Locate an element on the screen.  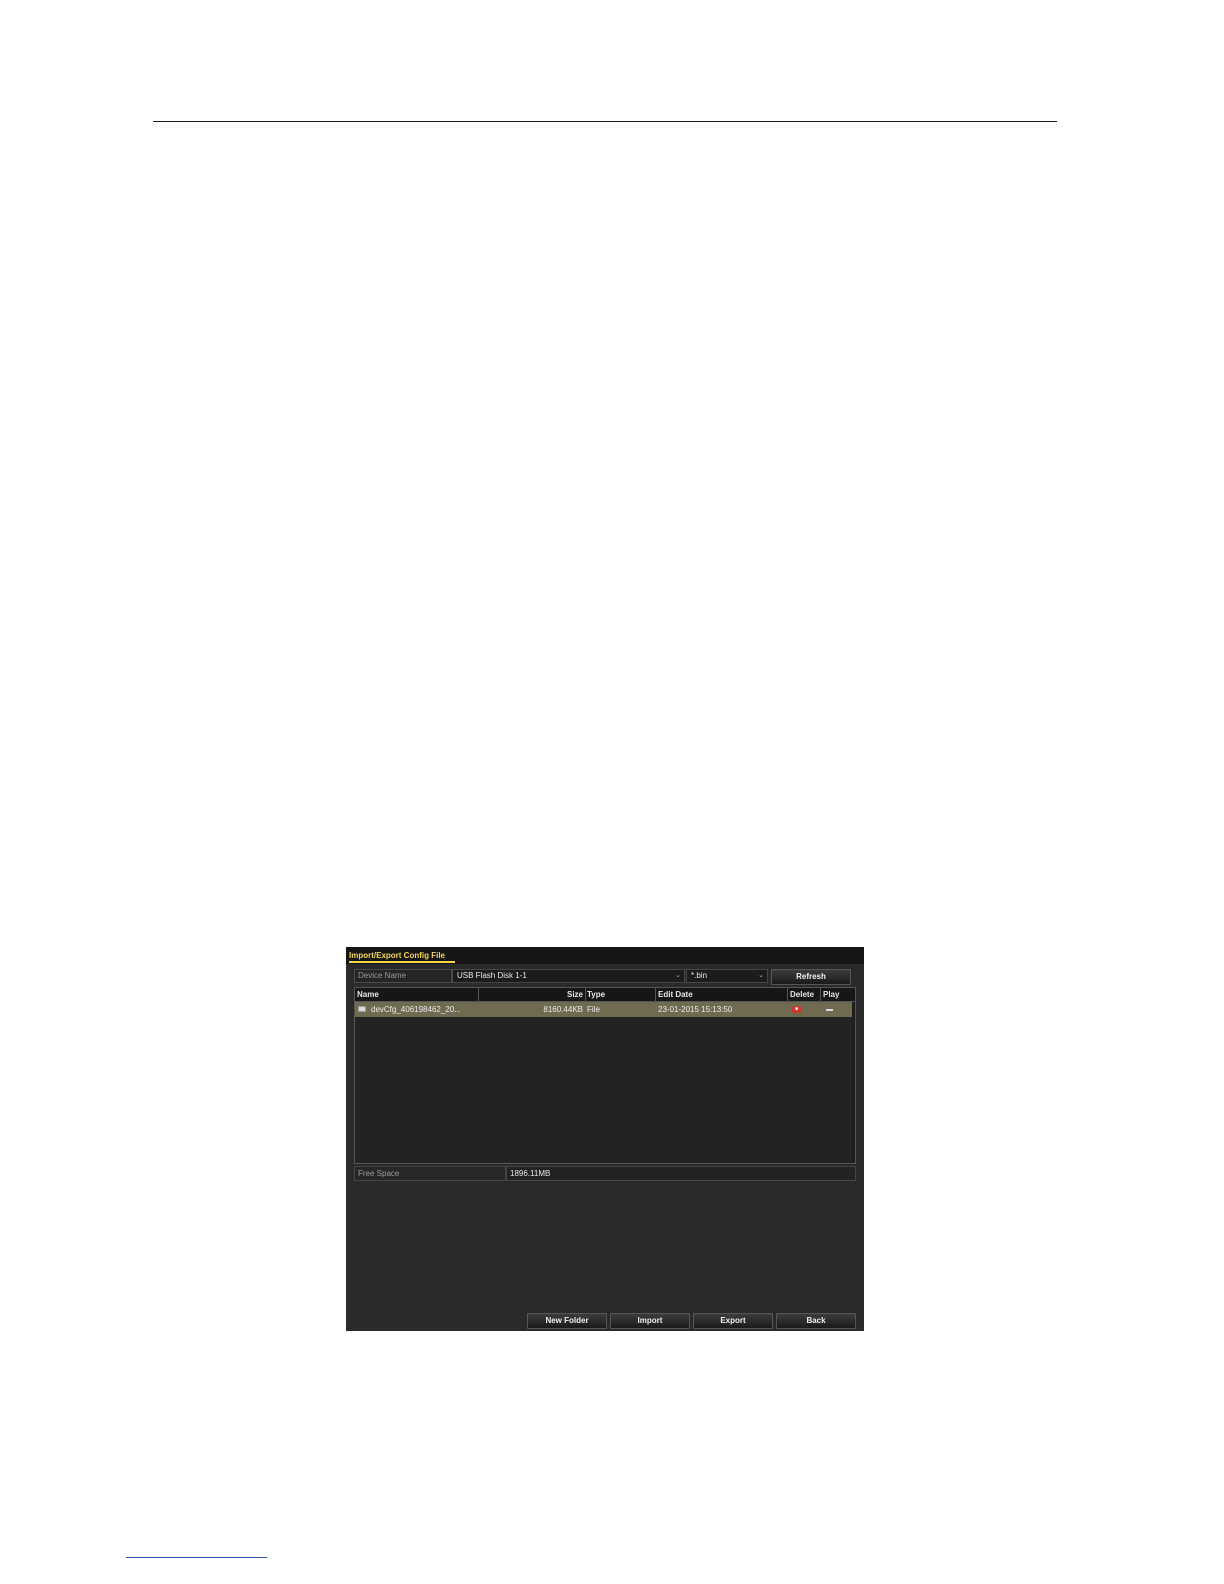
file-type: File is located at coordinates (593, 1009).